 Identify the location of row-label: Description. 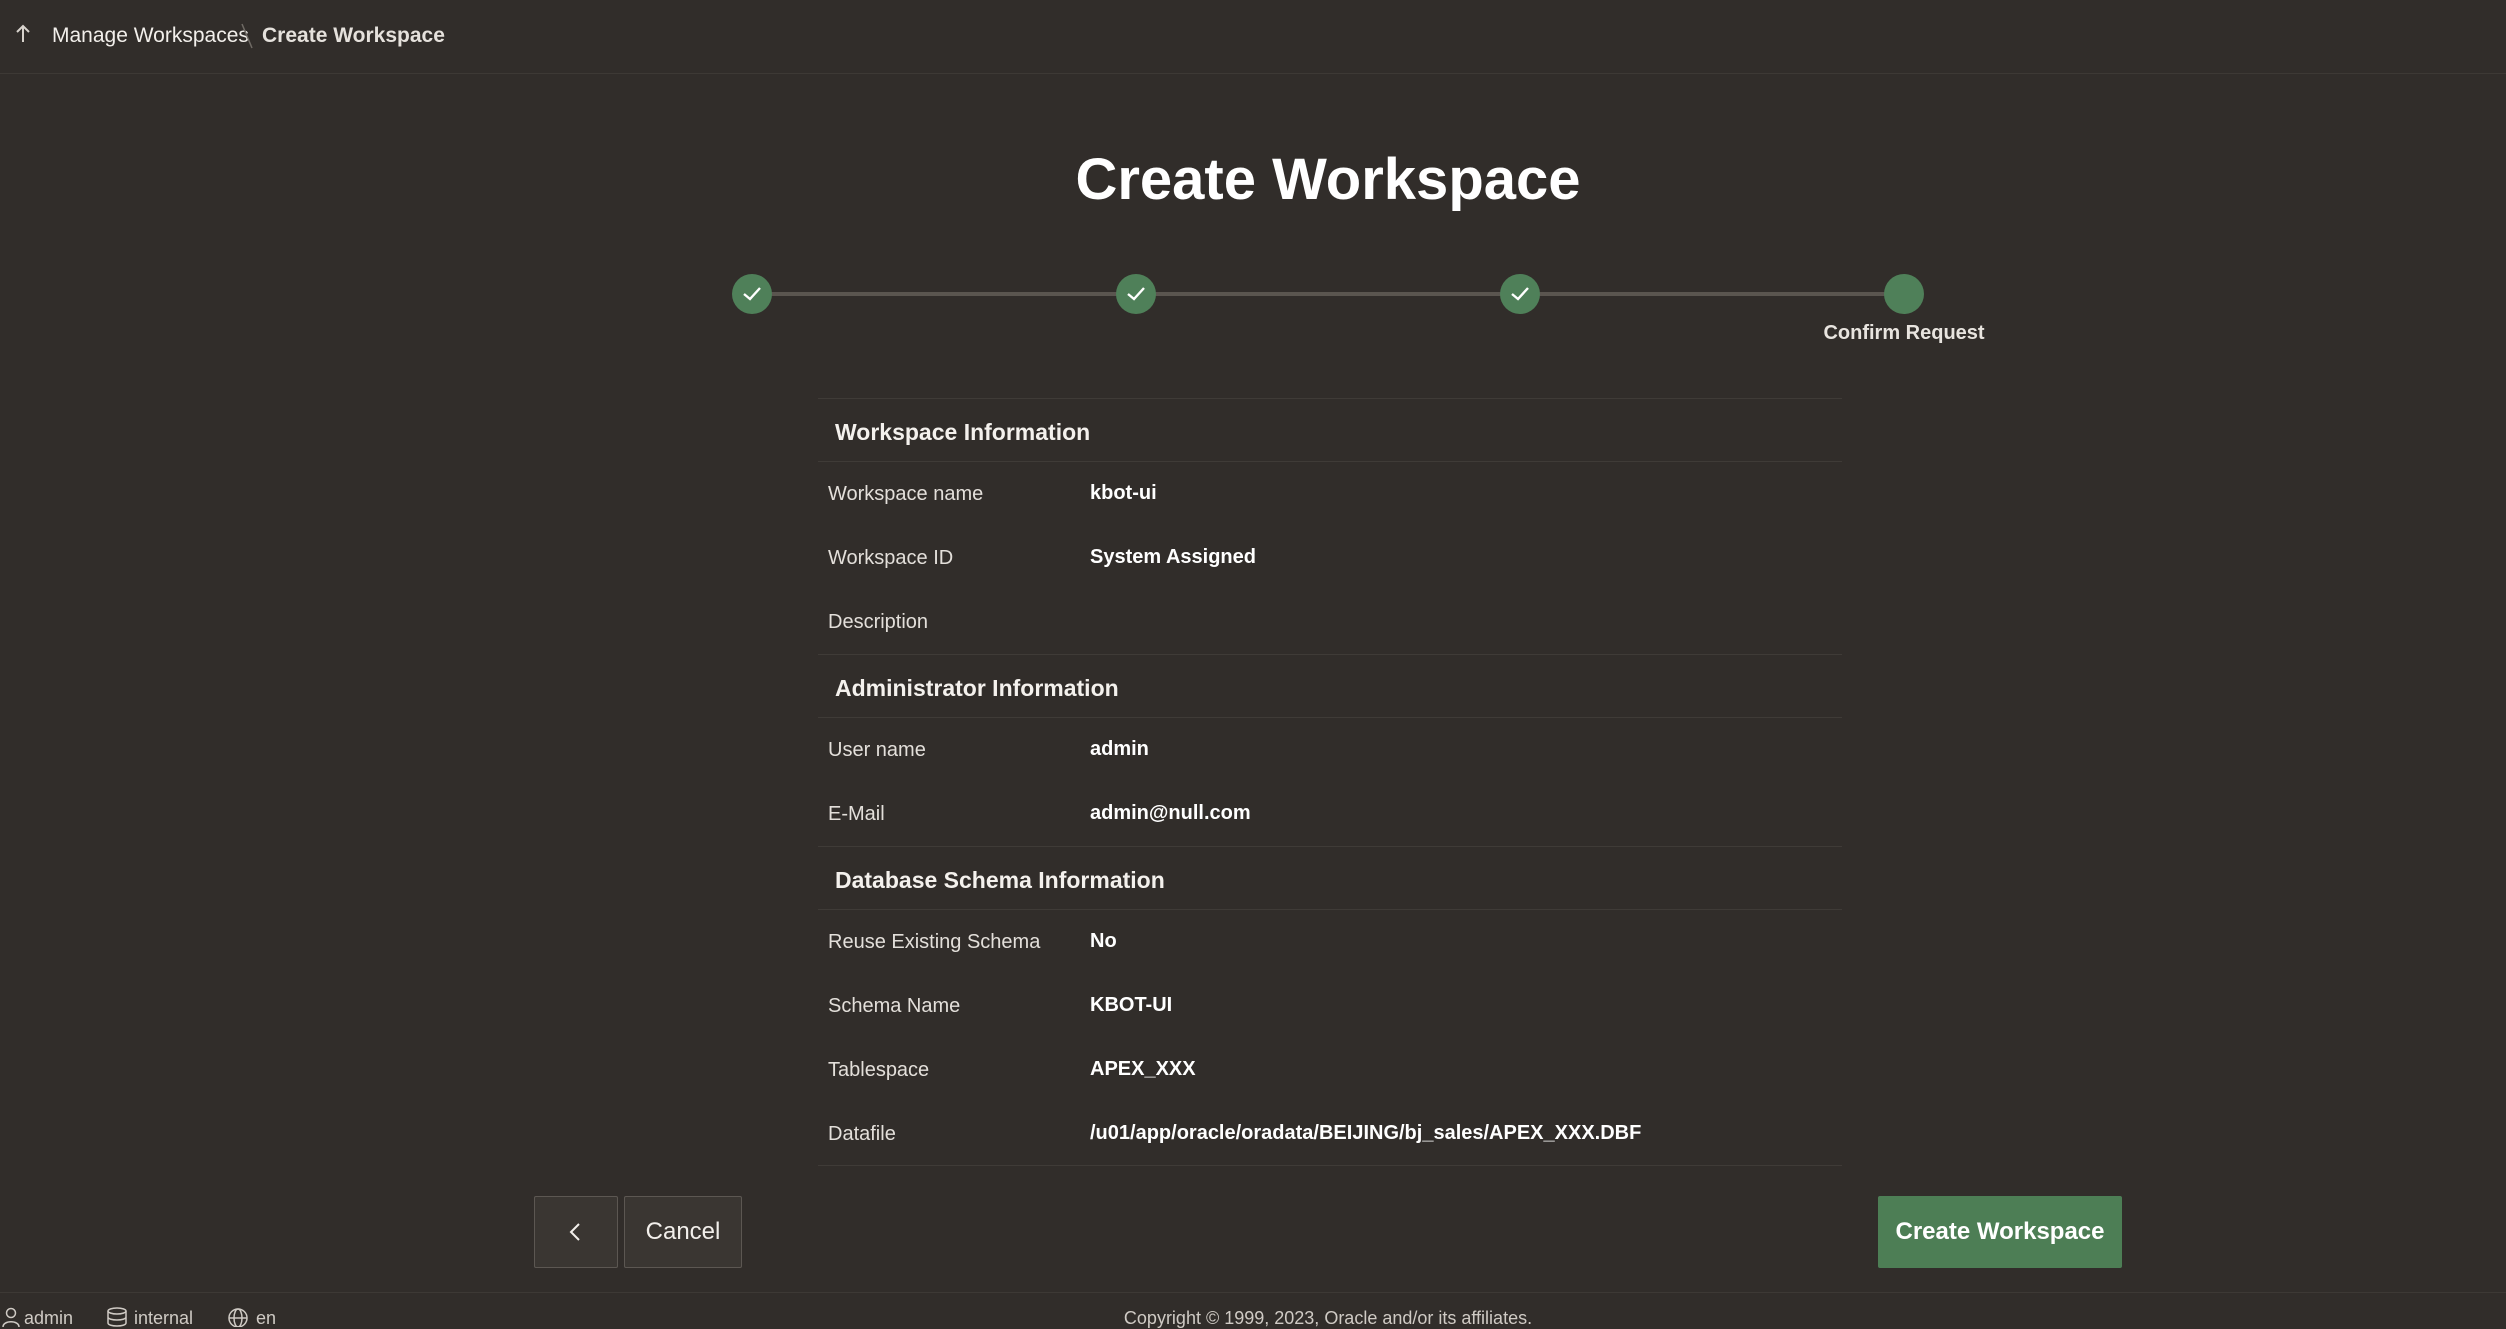
(878, 622).